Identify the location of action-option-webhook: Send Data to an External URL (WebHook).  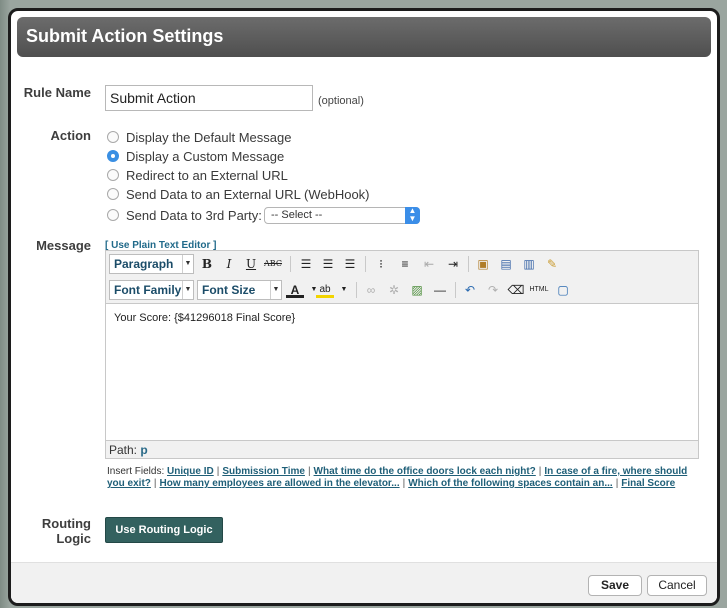
(238, 194).